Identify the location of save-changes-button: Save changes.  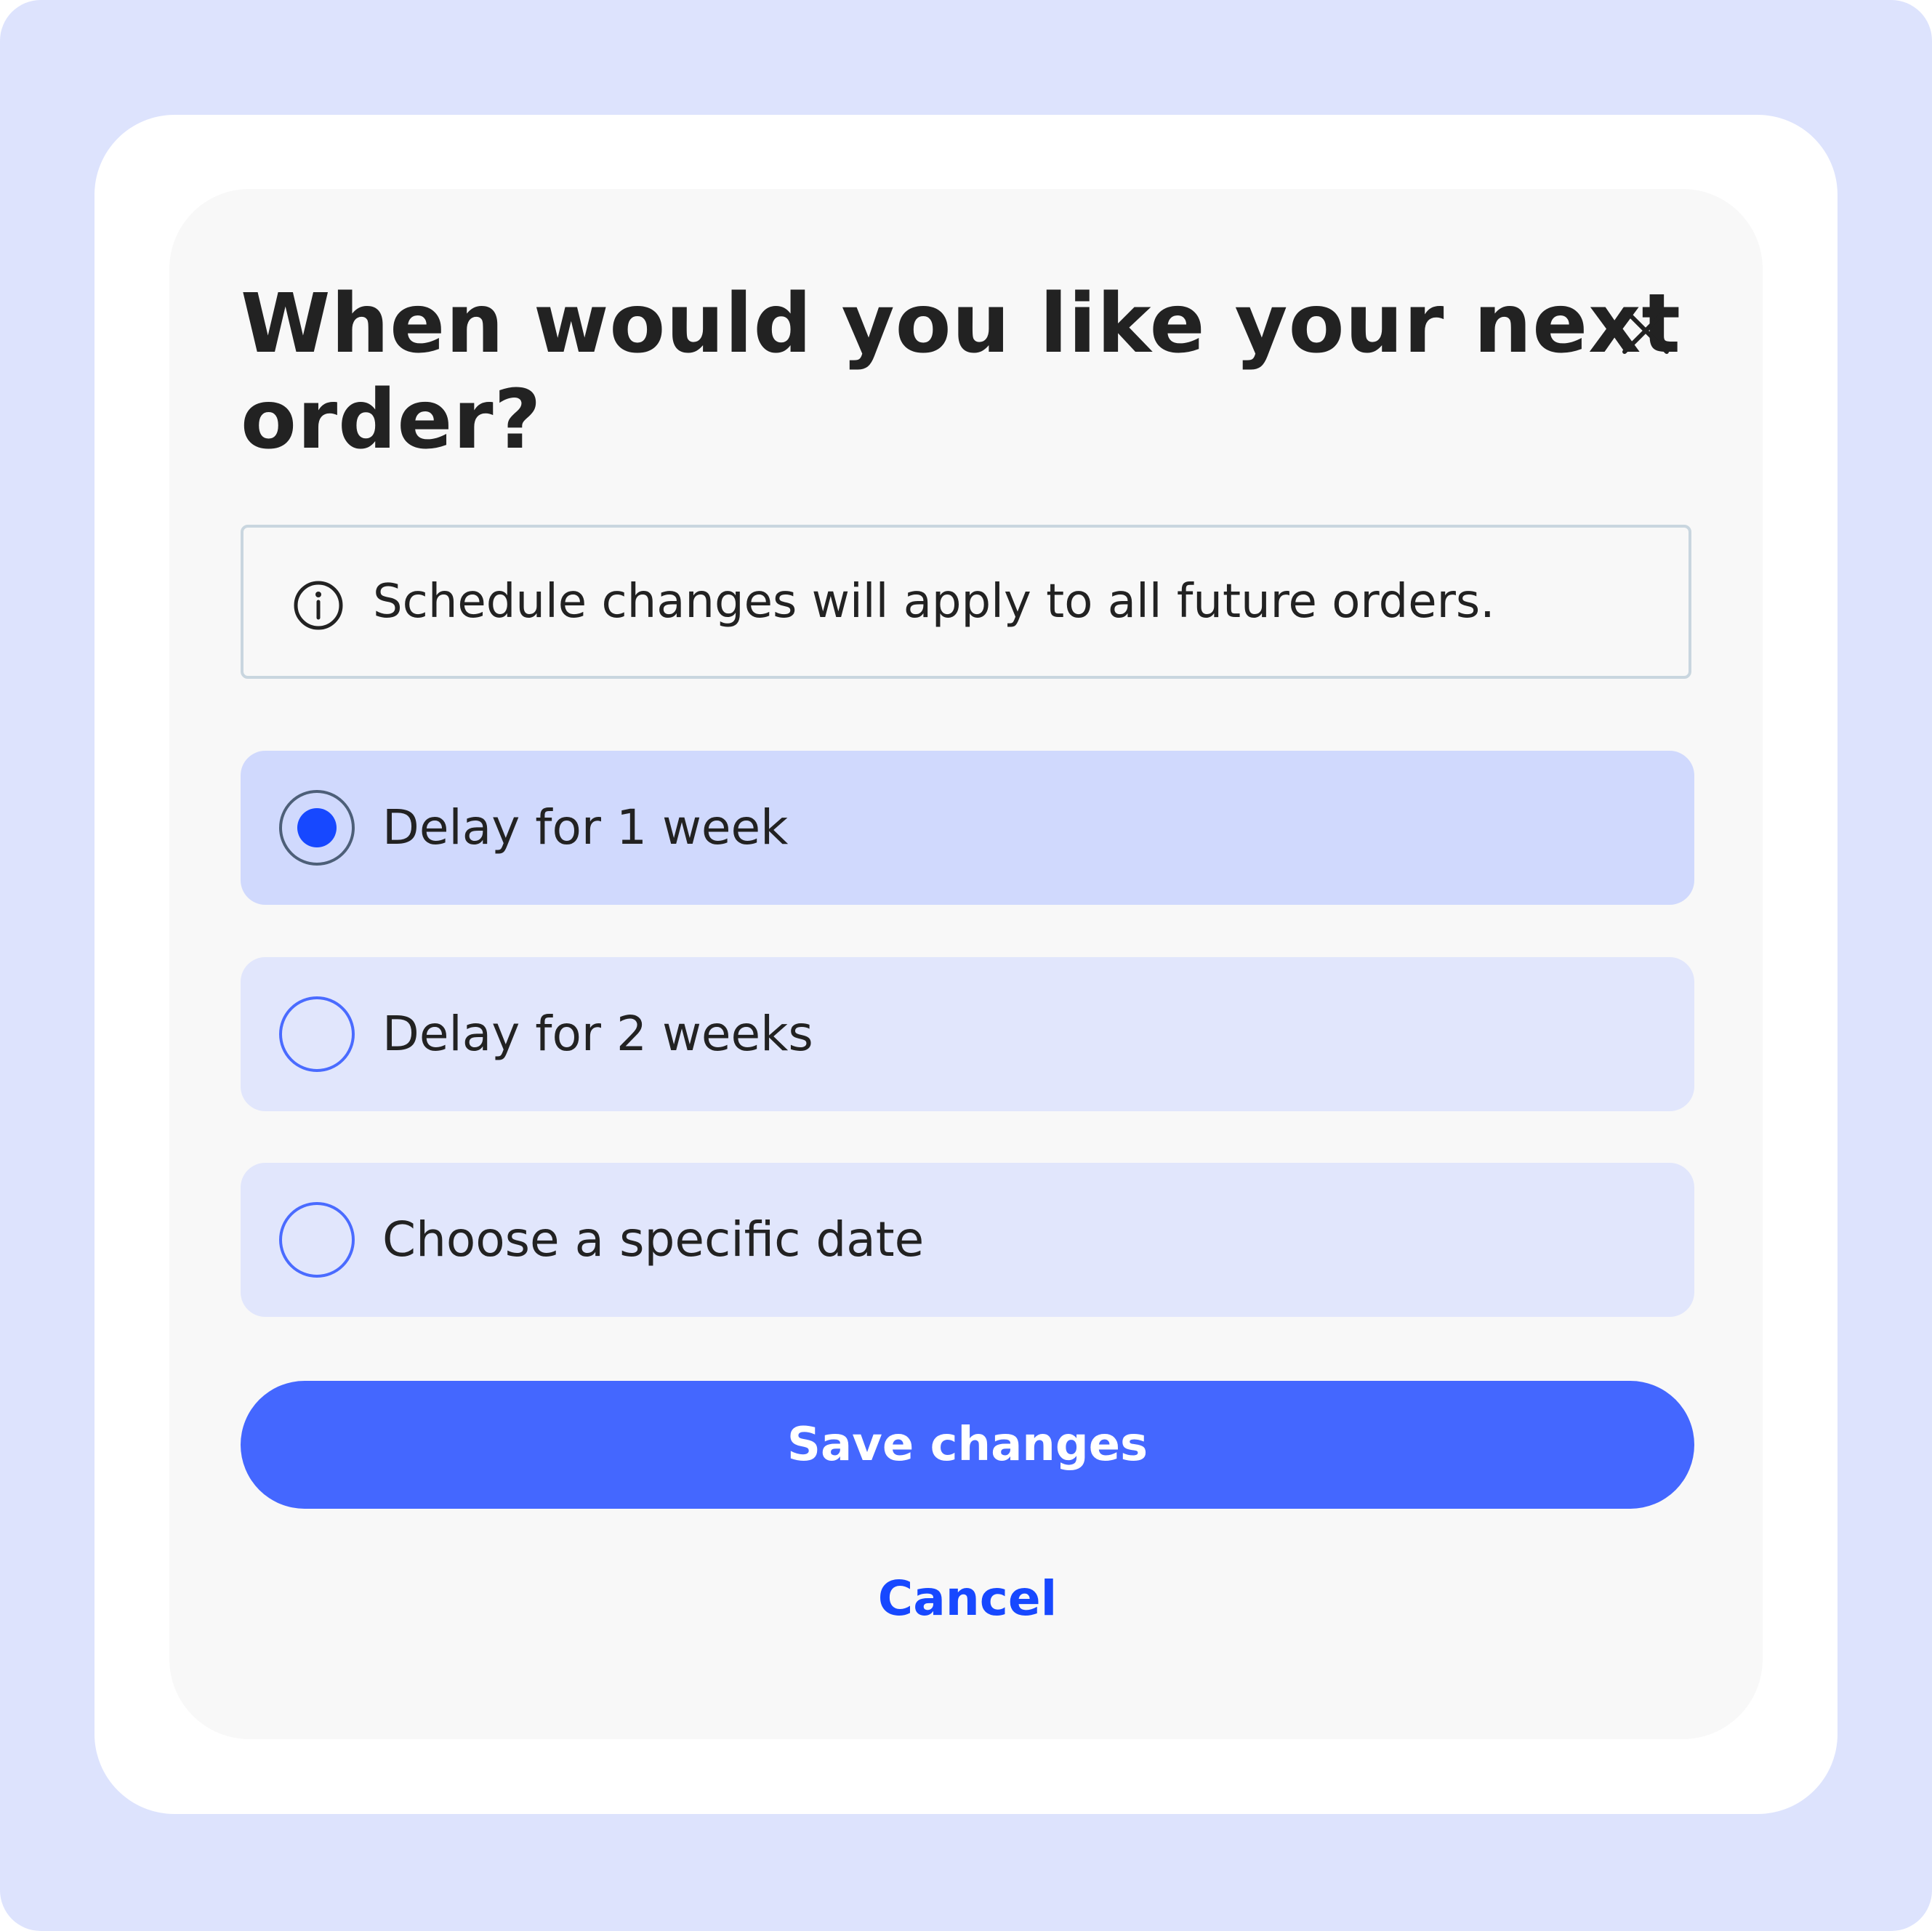
(967, 1445).